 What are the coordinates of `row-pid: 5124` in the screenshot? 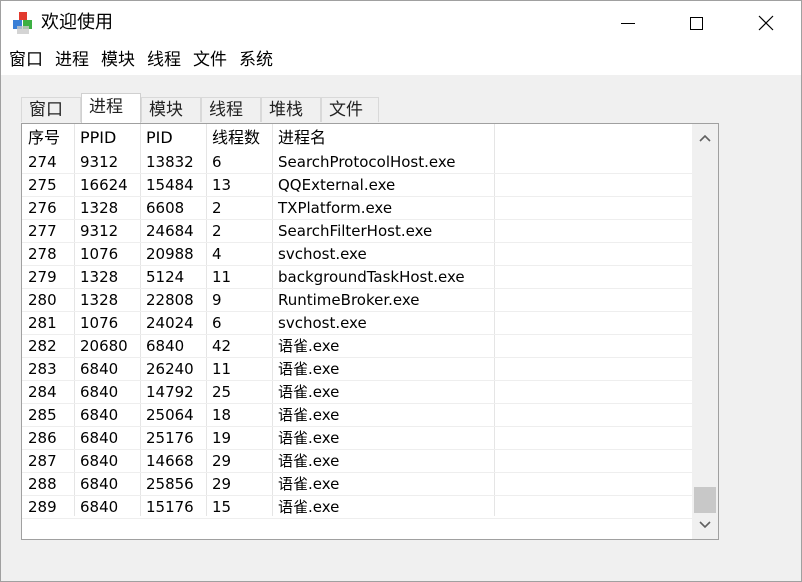 It's located at (165, 277).